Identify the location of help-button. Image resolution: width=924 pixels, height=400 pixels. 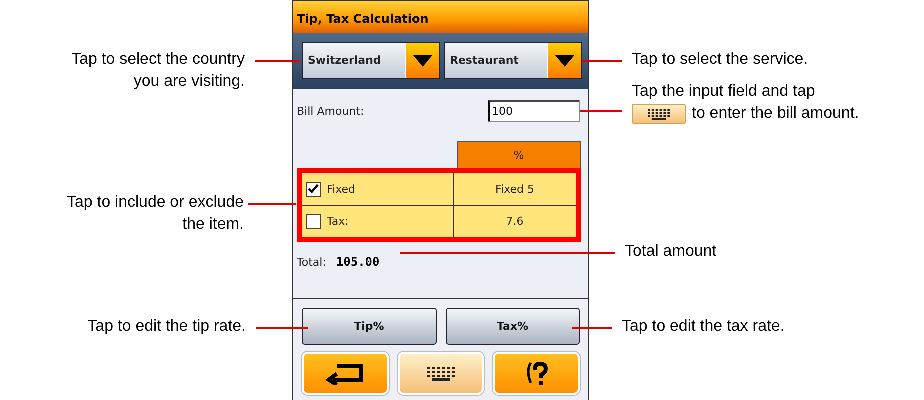
(536, 373).